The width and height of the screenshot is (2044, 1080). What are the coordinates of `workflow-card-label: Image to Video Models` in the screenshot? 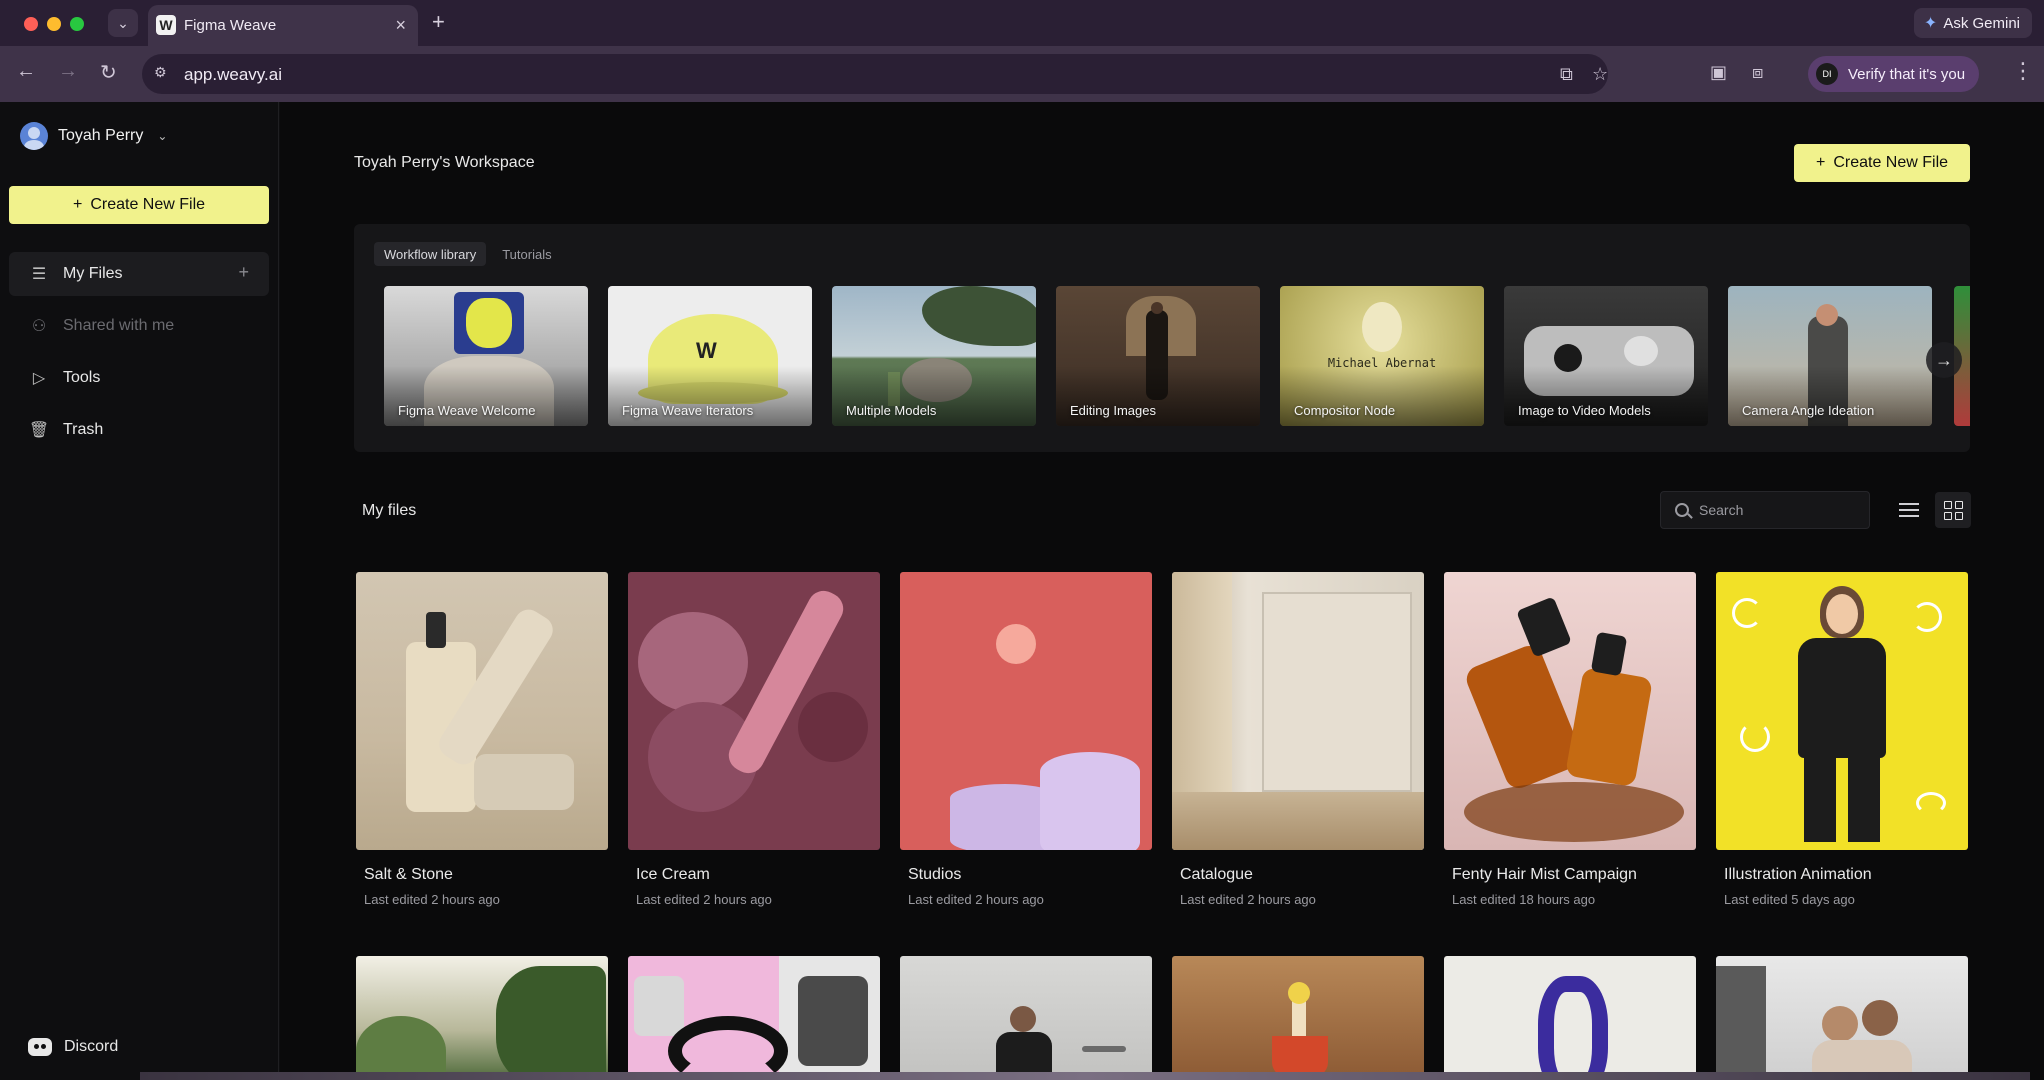 It's located at (1584, 410).